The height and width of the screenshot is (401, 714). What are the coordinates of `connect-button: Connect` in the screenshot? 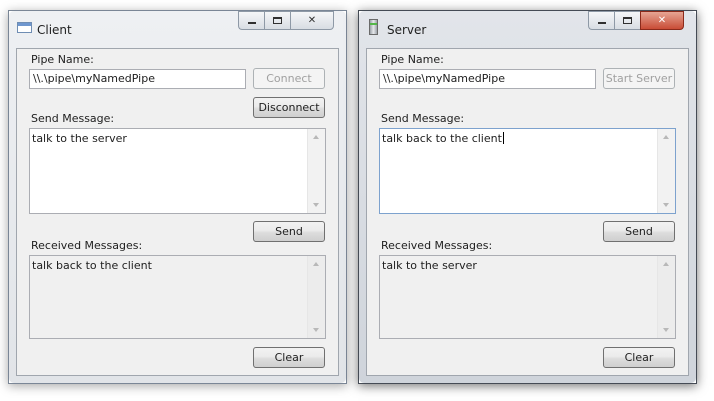 It's located at (289, 78).